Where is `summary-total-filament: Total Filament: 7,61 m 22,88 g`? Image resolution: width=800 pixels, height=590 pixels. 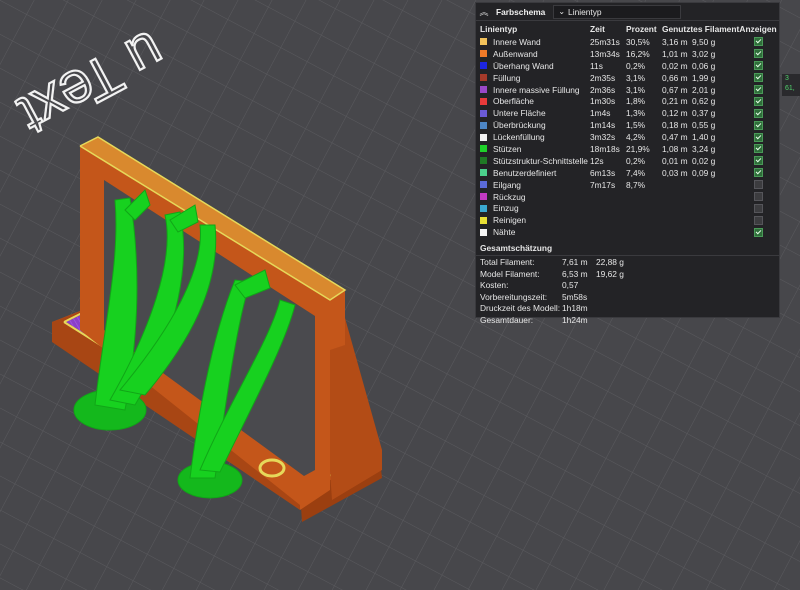 summary-total-filament: Total Filament: 7,61 m 22,88 g is located at coordinates (552, 261).